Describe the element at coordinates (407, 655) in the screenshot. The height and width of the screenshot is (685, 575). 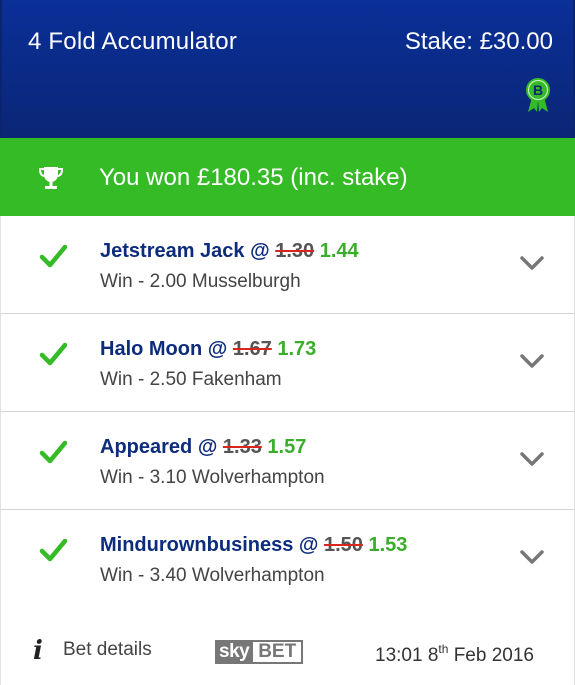
I see `timestamp-time: 13:01 8` at that location.